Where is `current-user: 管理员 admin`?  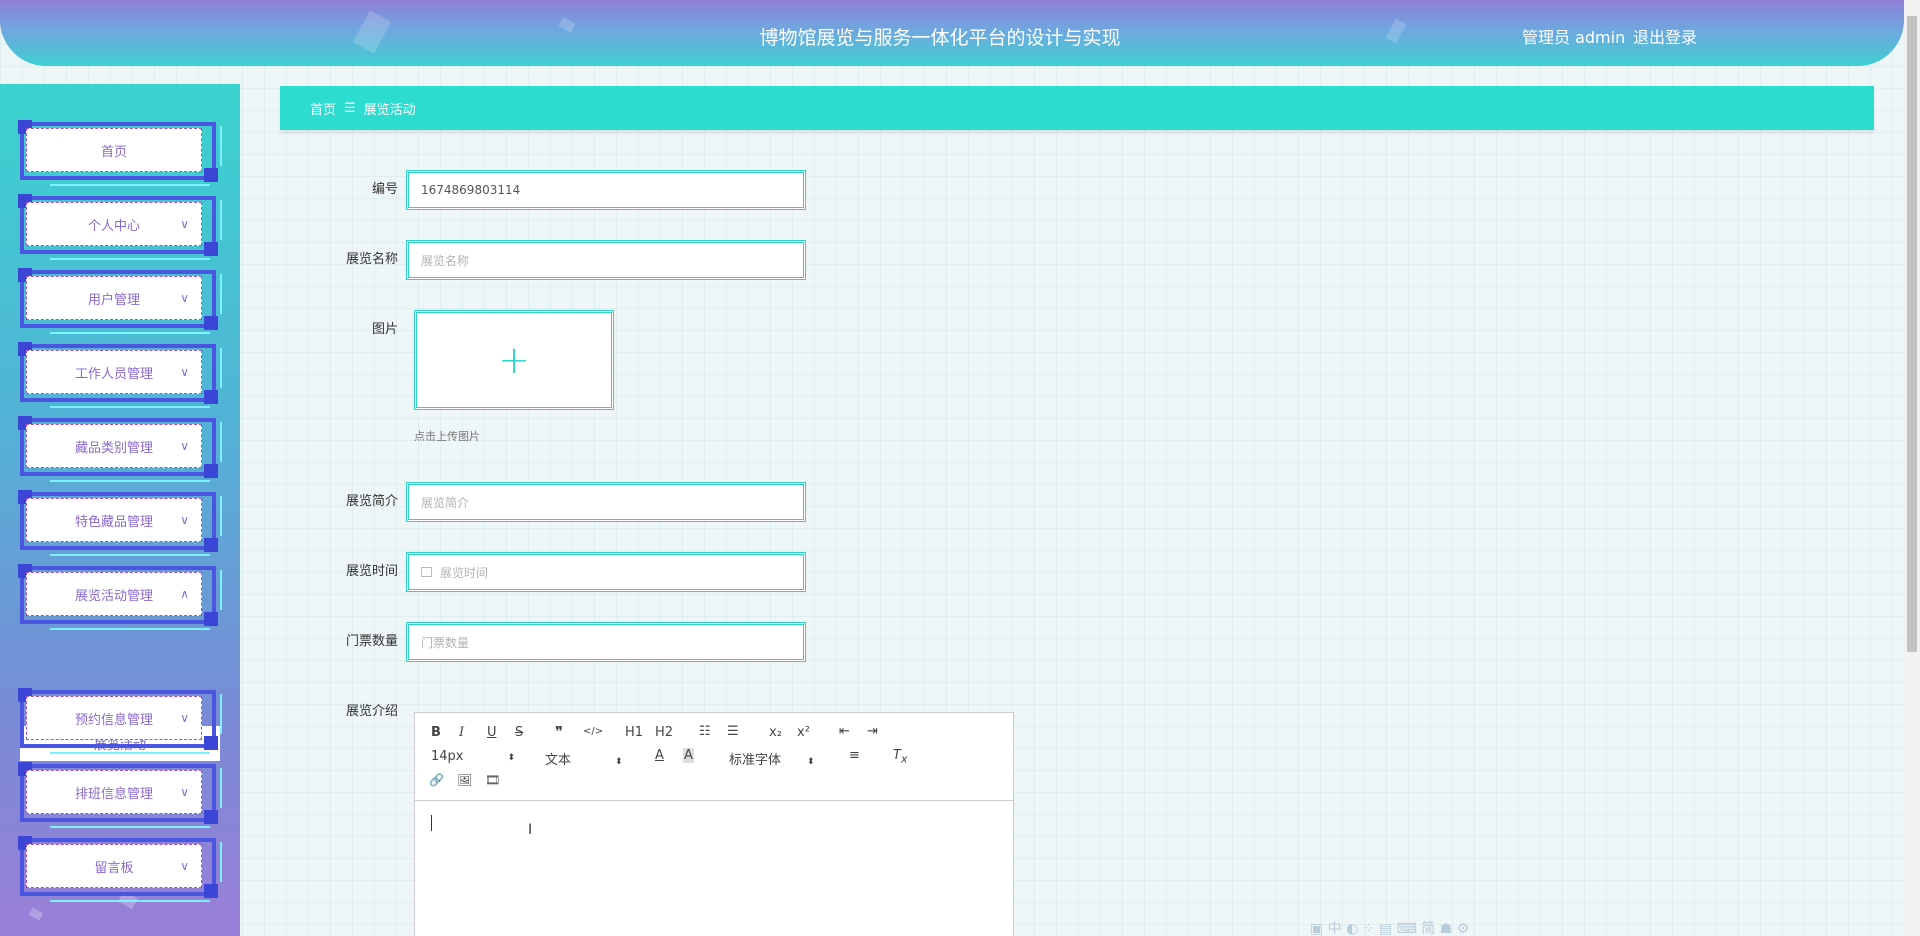
current-user: 管理员 admin is located at coordinates (1574, 37).